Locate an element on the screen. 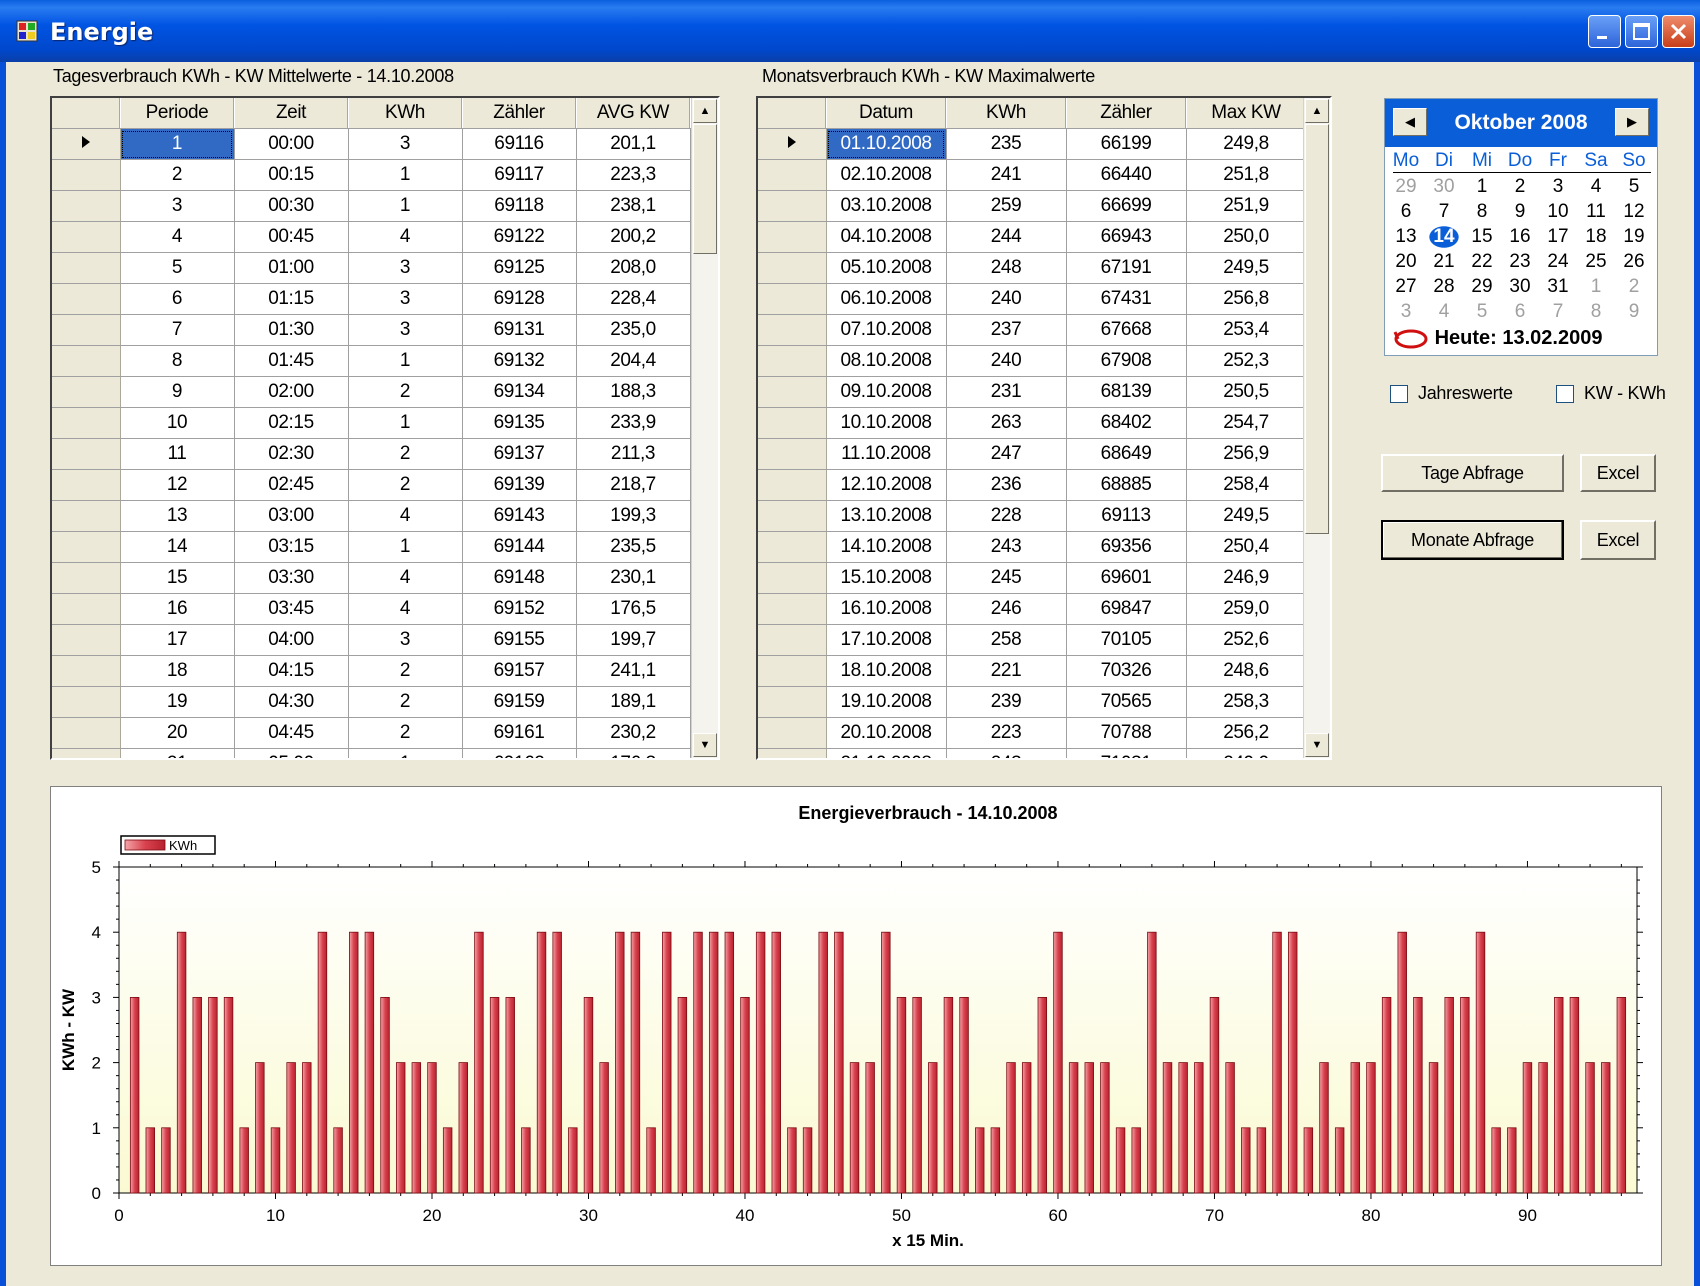 This screenshot has width=1700, height=1286. table-row: 02.10.2008 241 66440 251,8 is located at coordinates (1032, 175).